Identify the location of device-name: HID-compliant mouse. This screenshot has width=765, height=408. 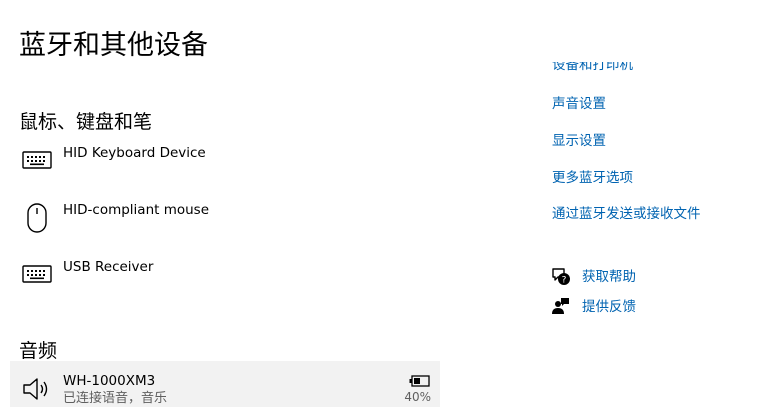
(136, 210).